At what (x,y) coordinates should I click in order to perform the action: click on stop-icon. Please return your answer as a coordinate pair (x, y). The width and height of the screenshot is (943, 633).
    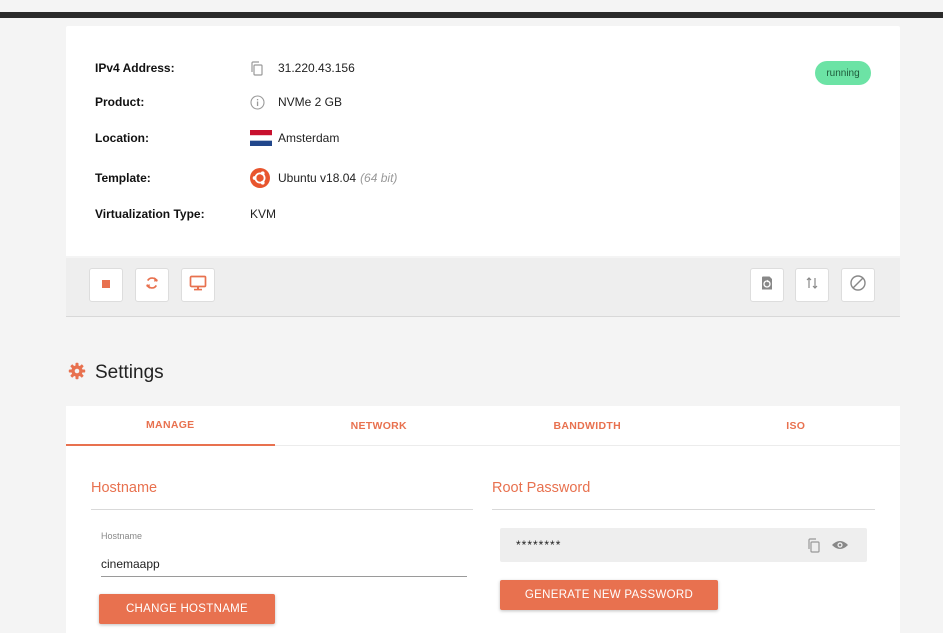
    Looking at the image, I should click on (106, 285).